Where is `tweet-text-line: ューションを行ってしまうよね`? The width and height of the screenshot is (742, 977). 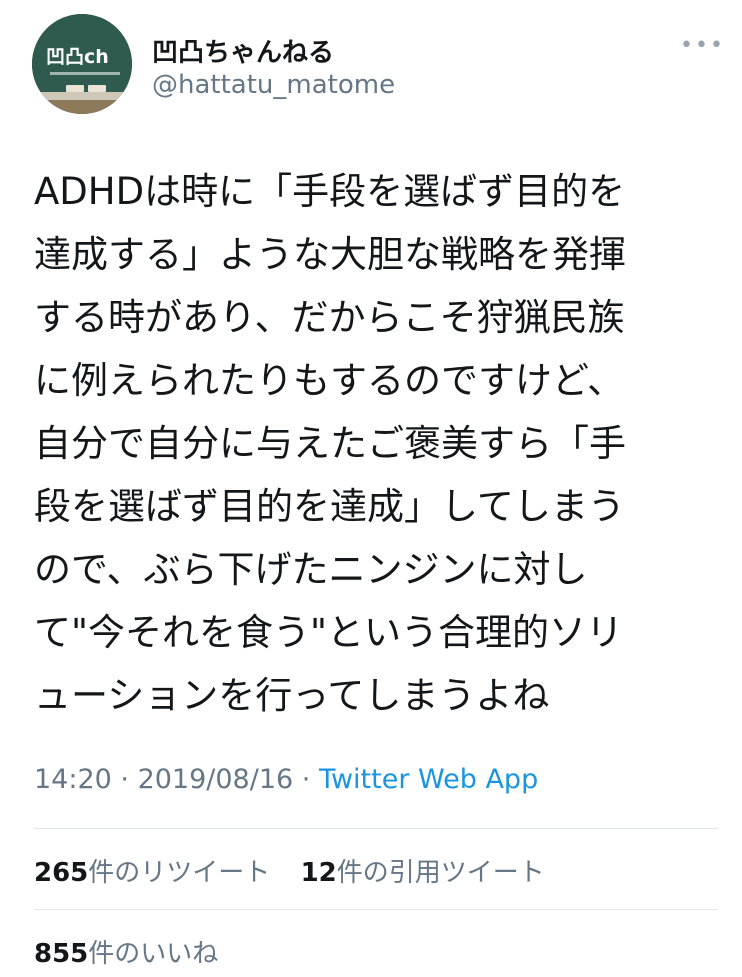
tweet-text-line: ューションを行ってしまうよね is located at coordinates (292, 695).